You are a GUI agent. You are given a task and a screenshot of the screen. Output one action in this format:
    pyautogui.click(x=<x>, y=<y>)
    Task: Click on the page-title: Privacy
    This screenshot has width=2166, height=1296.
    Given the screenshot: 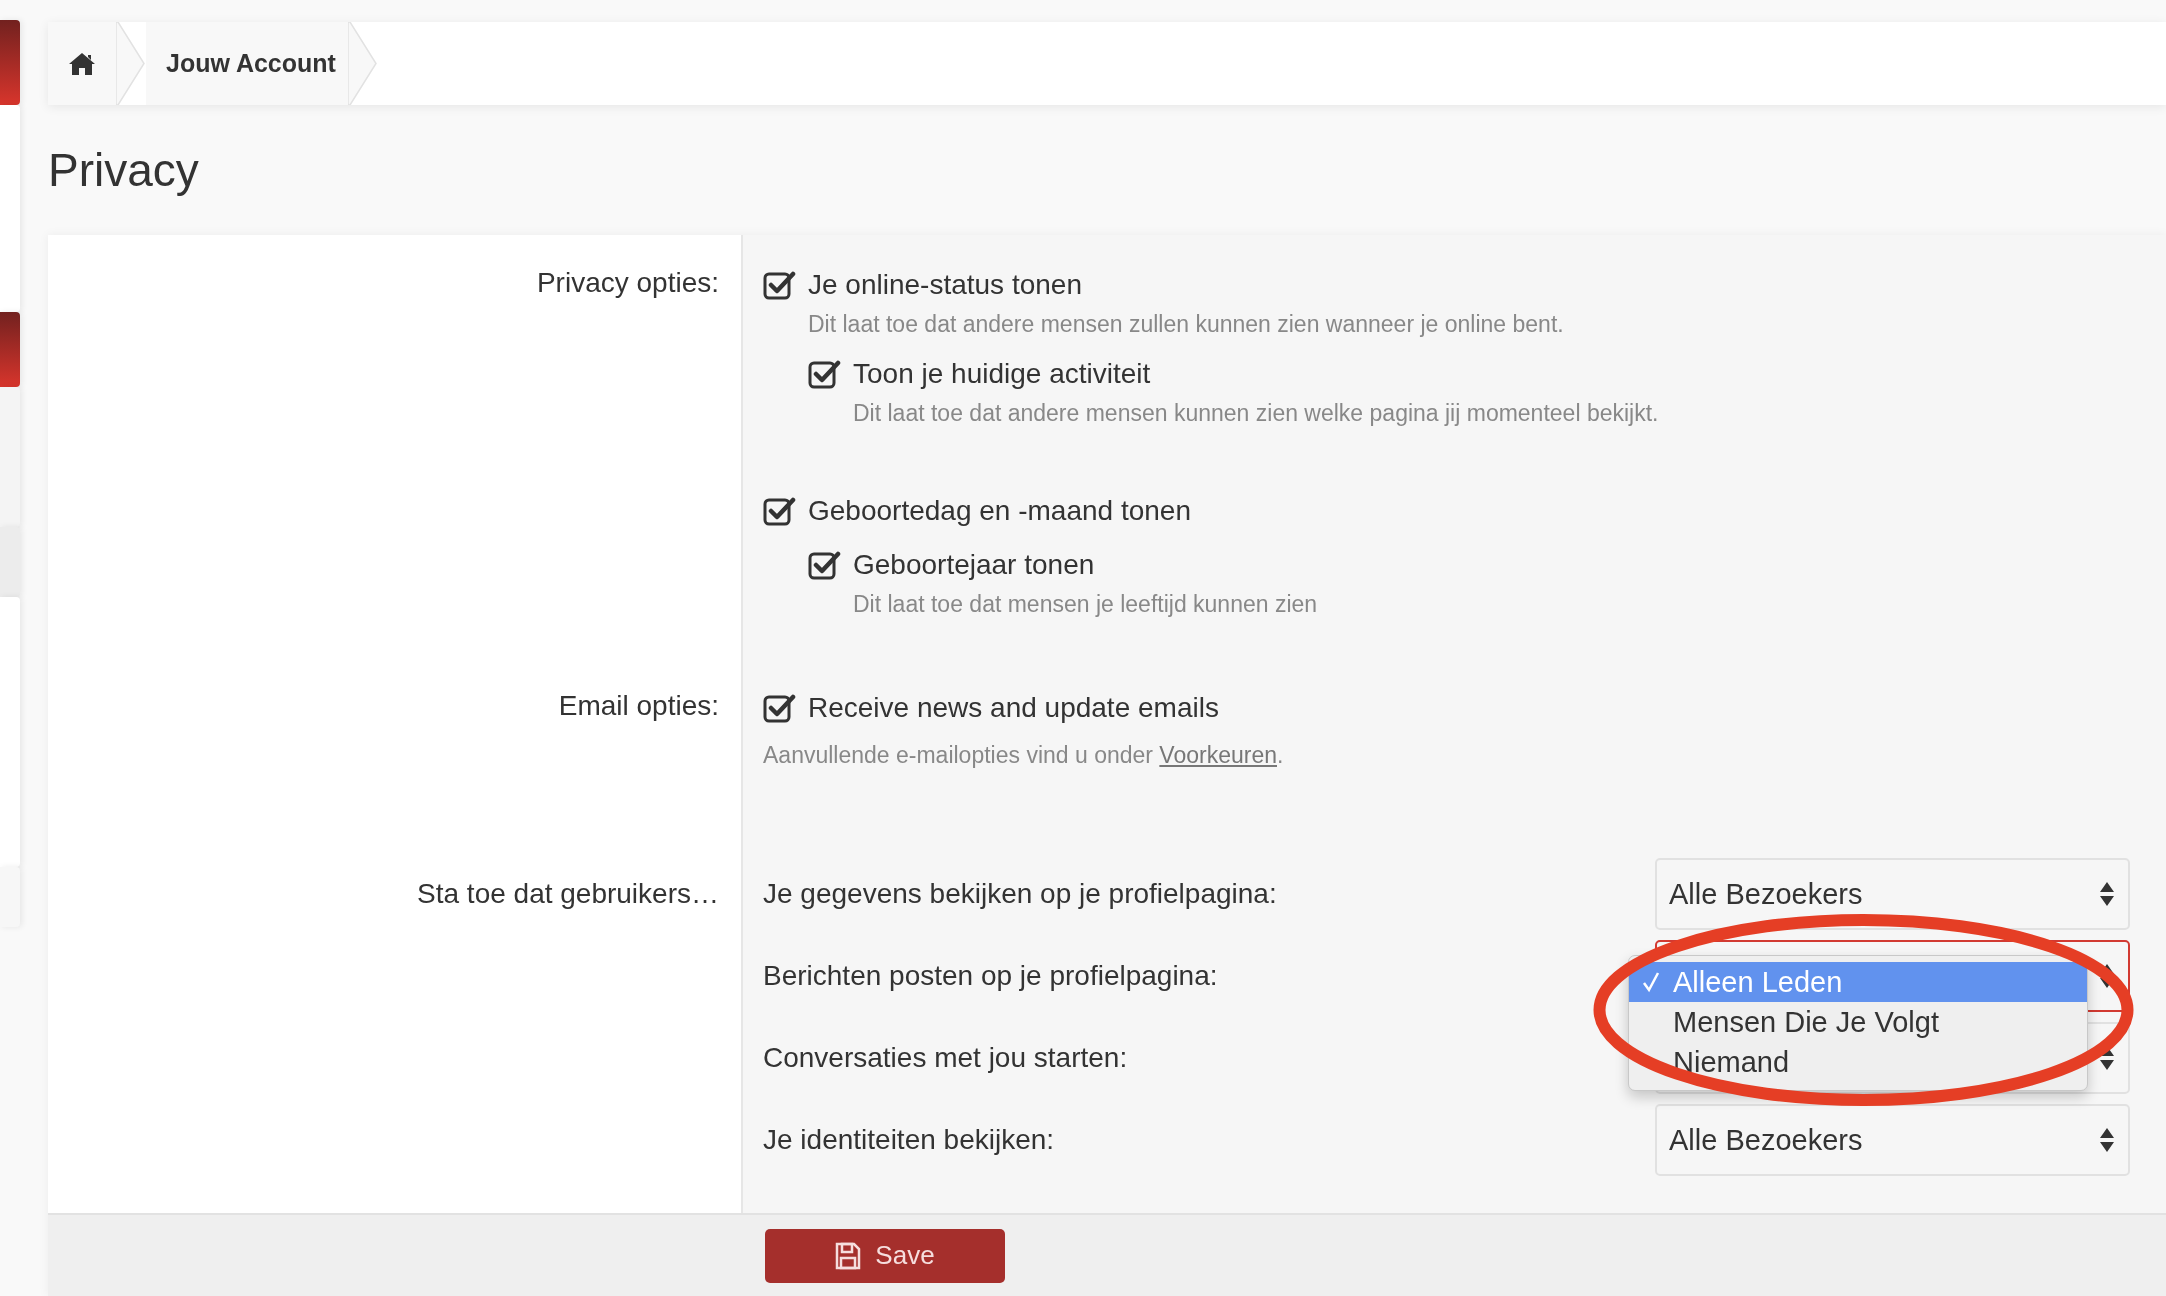 What is the action you would take?
    pyautogui.click(x=124, y=170)
    